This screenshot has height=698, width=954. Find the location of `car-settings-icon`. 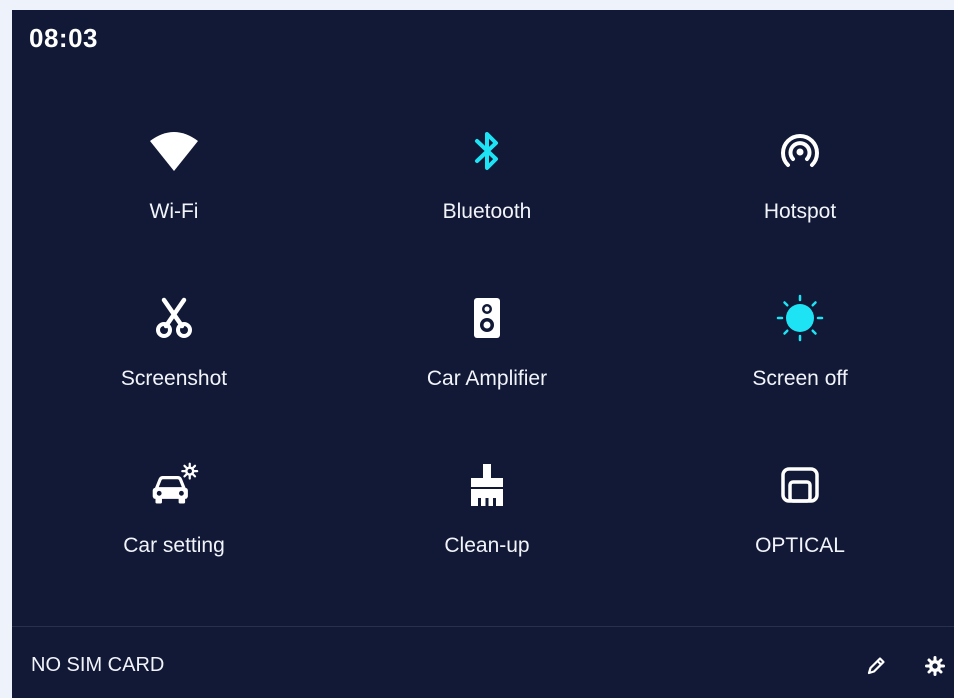

car-settings-icon is located at coordinates (174, 485).